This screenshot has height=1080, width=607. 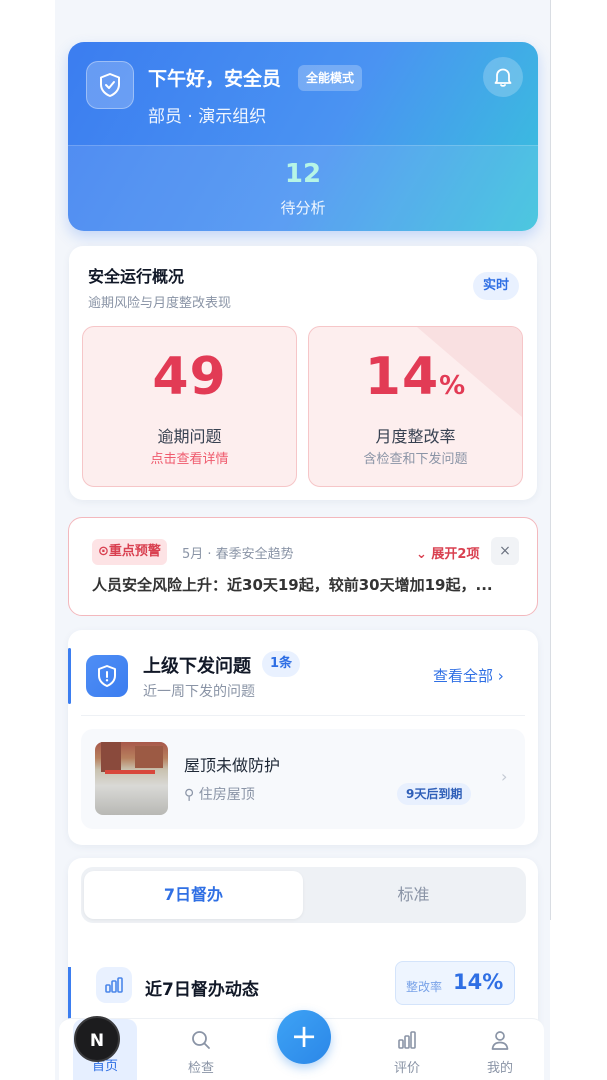 I want to click on overdue-label: 逾期问题, so click(x=189, y=436).